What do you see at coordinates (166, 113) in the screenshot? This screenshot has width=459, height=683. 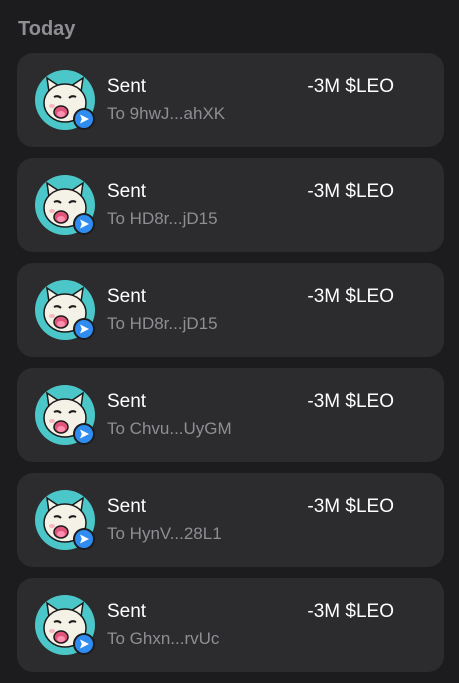 I see `transaction-recipient: To 9hwJ...ahXK` at bounding box center [166, 113].